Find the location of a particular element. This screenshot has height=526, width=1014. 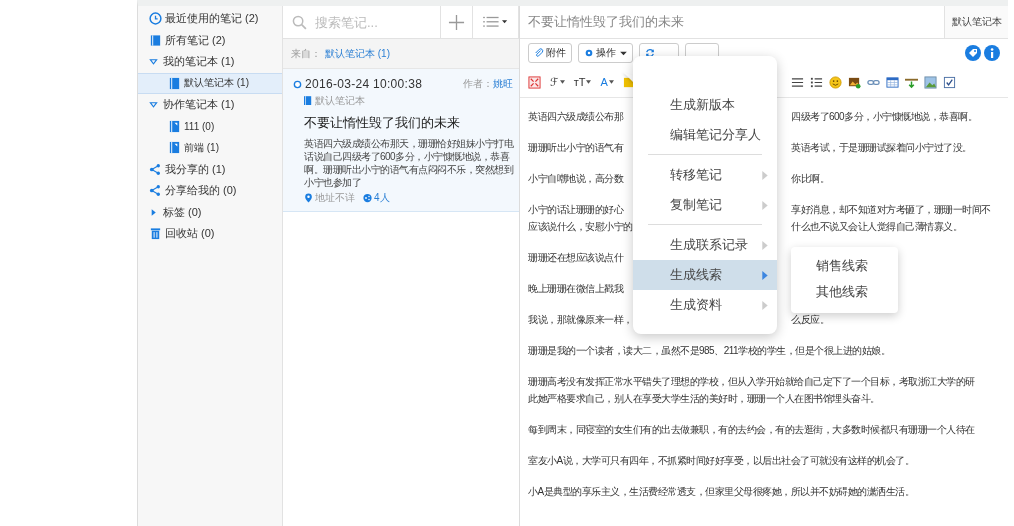

paragraph-text: 每到周末，同寝室的女生们有的出去做兼职，有的去约会，有的去逛街，大多数时候都只有珊珊一个人待在 is located at coordinates (751, 429).